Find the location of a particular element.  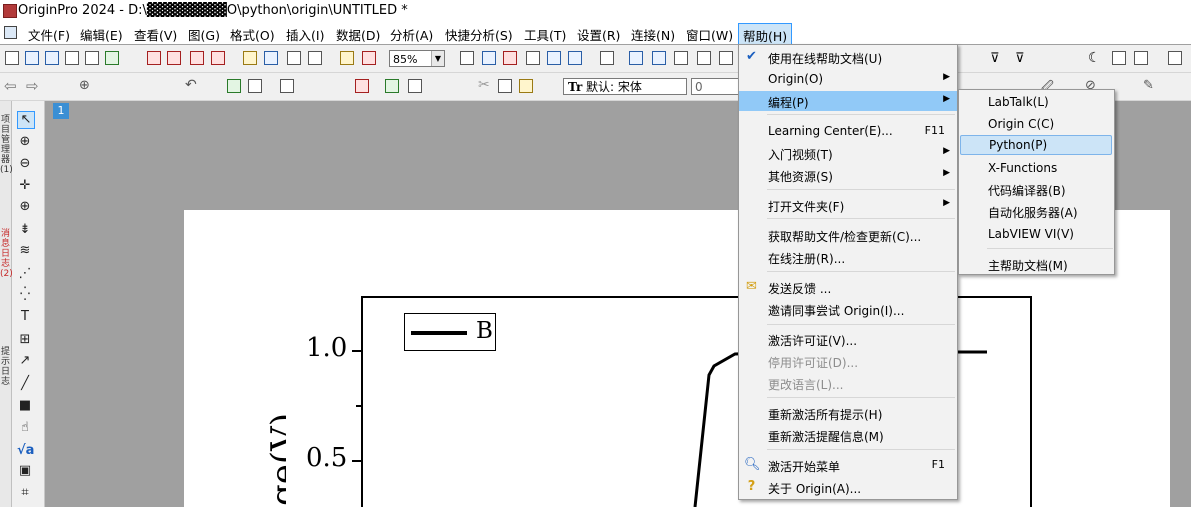

new-layout-icon is located at coordinates (174, 58).